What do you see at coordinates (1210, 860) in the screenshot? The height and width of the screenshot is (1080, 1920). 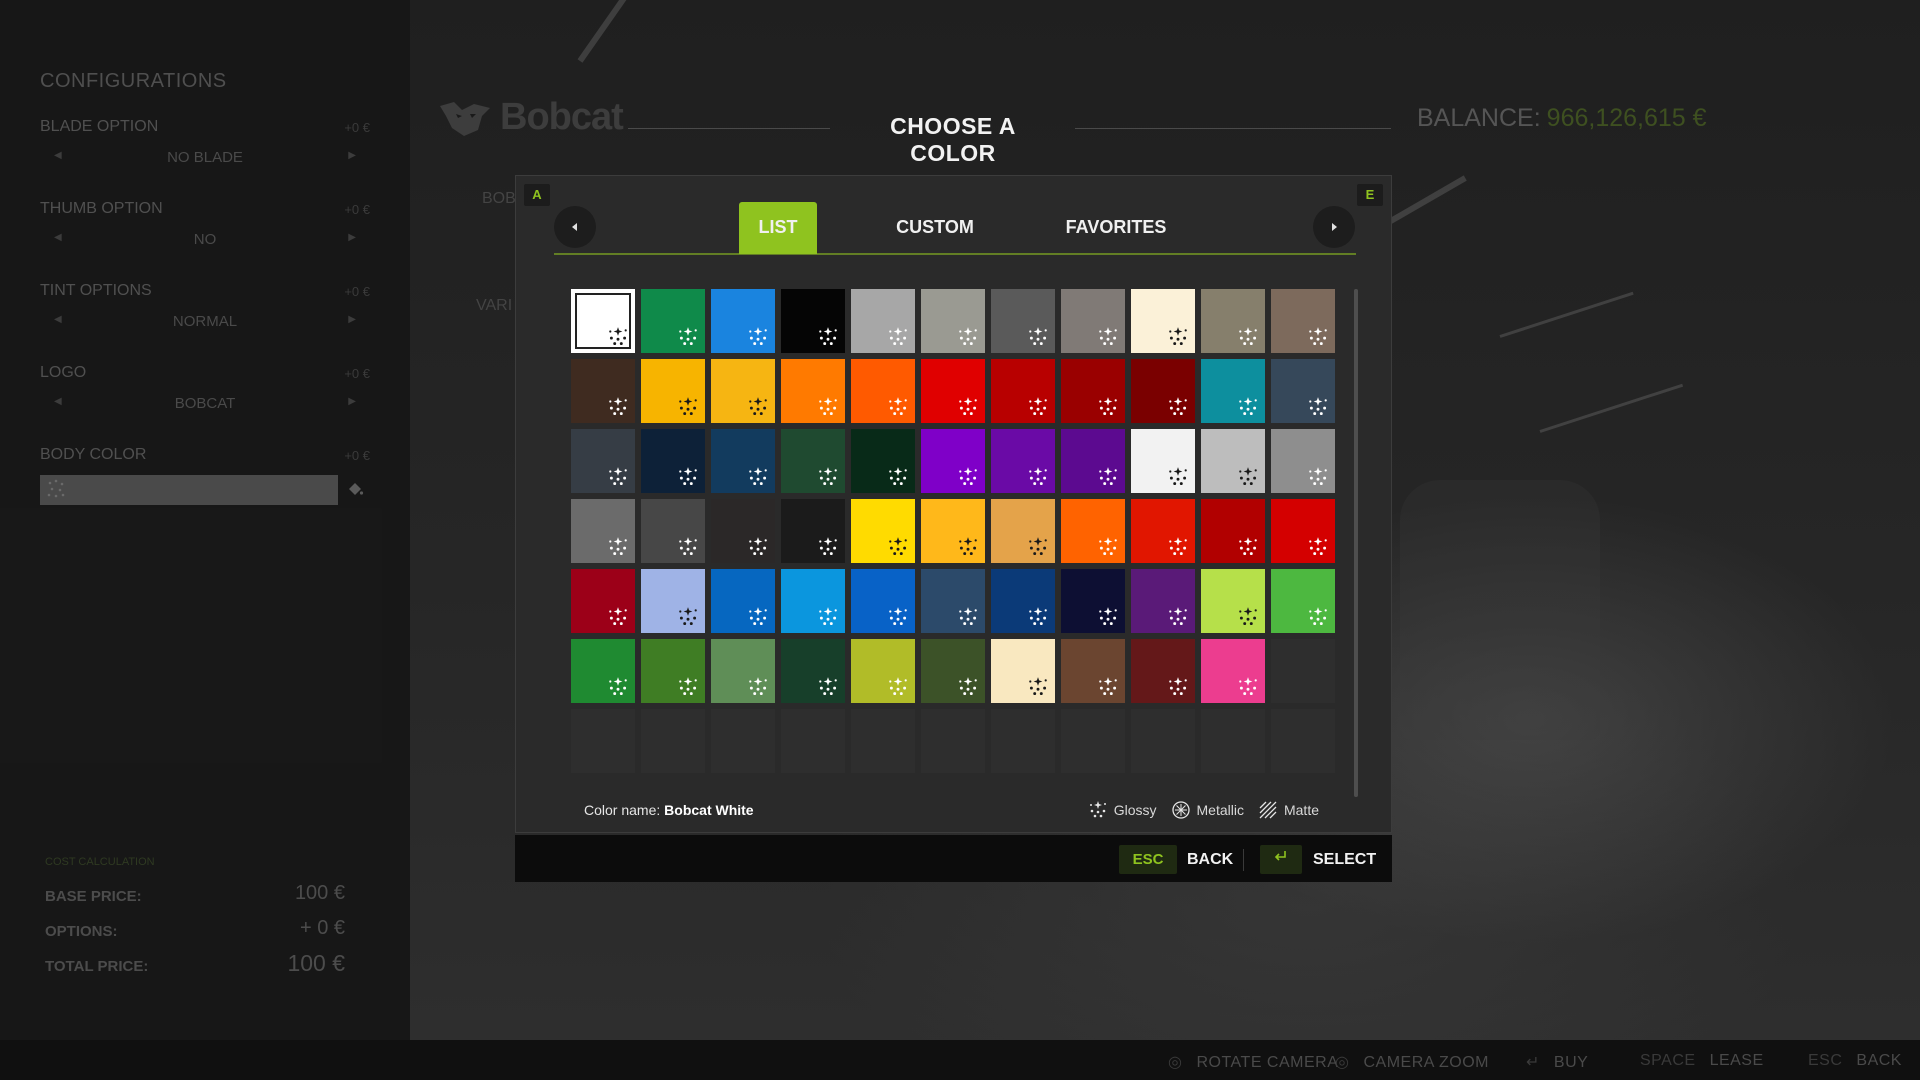 I see `back-button: BACK` at bounding box center [1210, 860].